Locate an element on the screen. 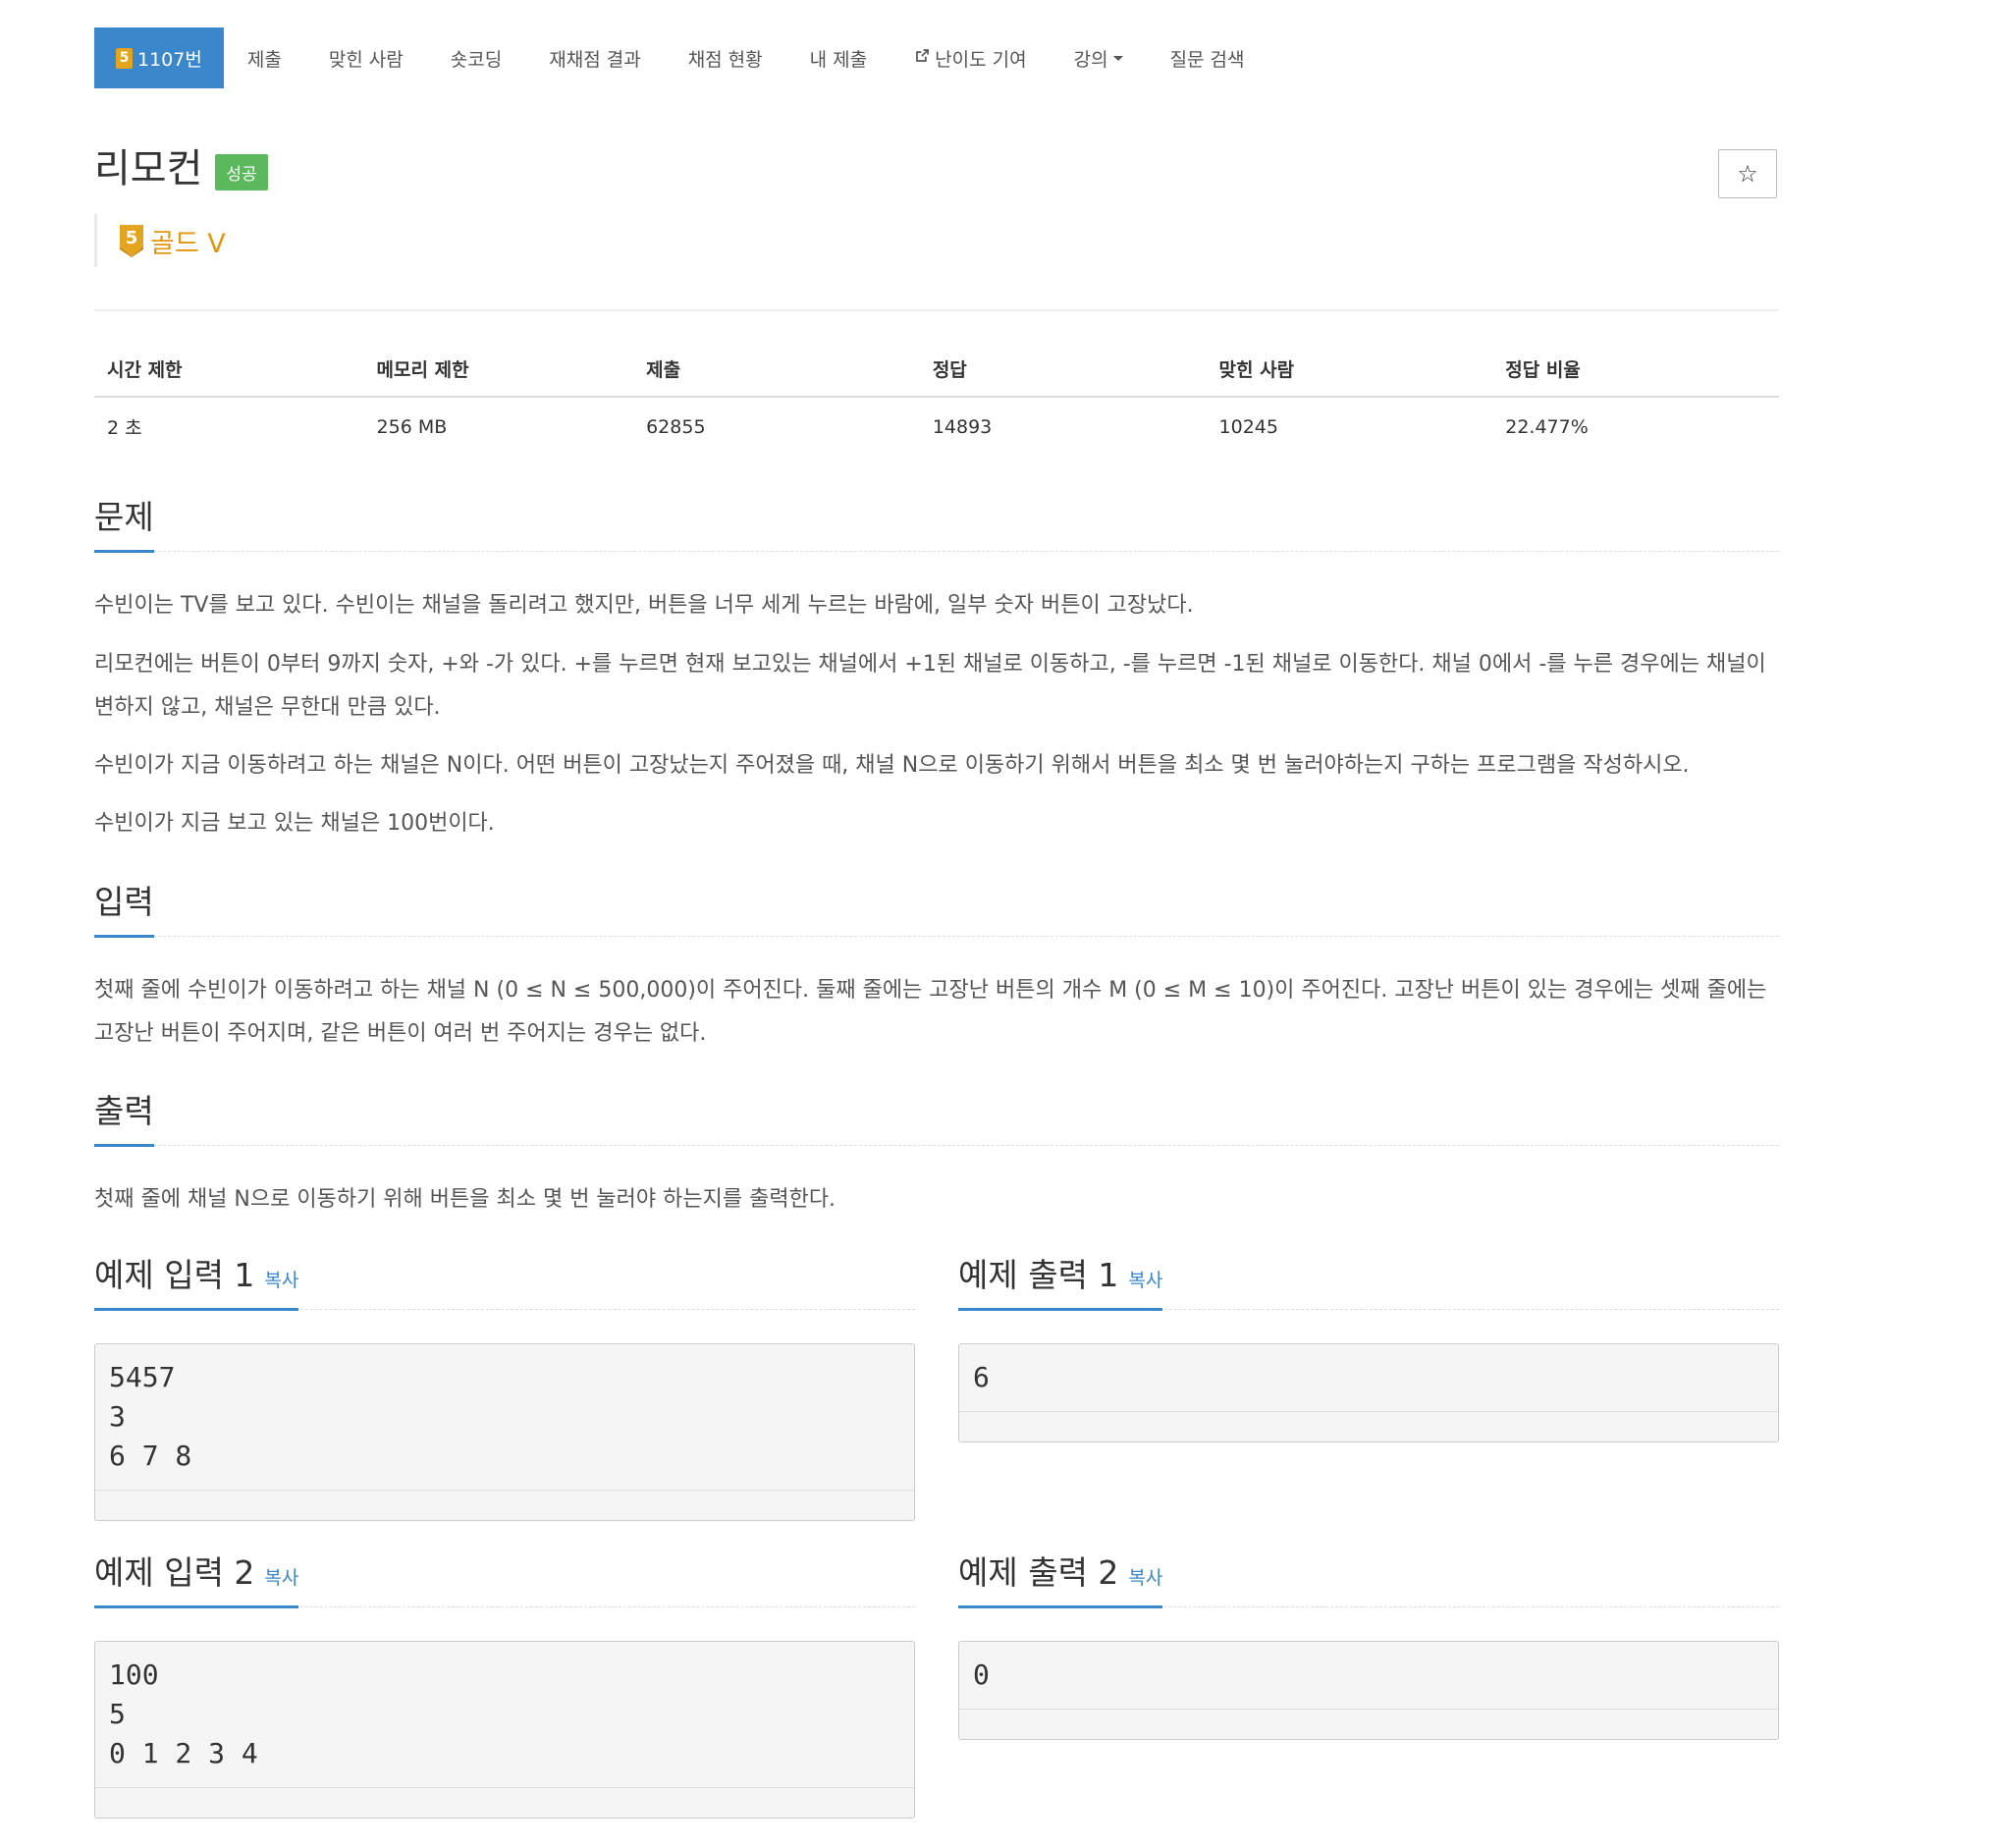 The image size is (1995, 1848). table-header-cell: 맞힌 사람 is located at coordinates (1349, 372).